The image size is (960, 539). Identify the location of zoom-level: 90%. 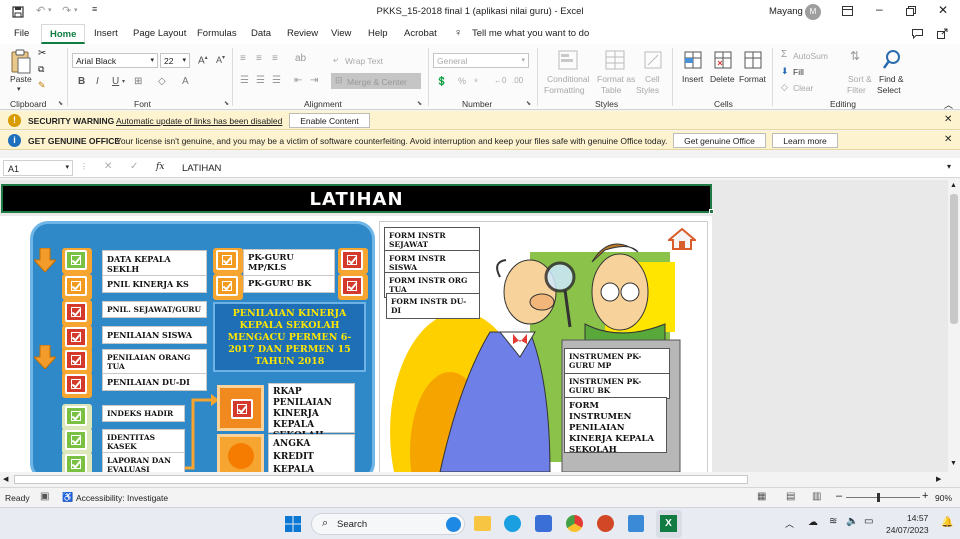
(943, 498).